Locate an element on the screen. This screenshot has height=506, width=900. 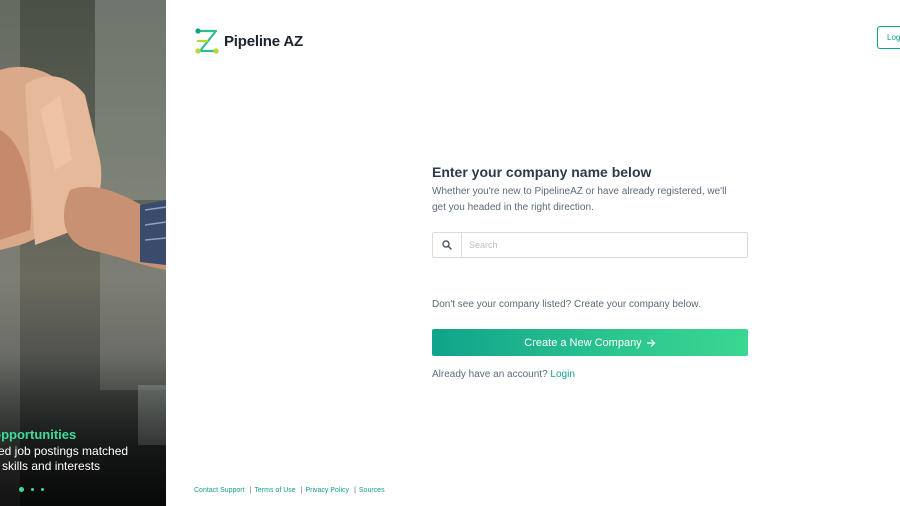
company-search-input is located at coordinates (604, 245).